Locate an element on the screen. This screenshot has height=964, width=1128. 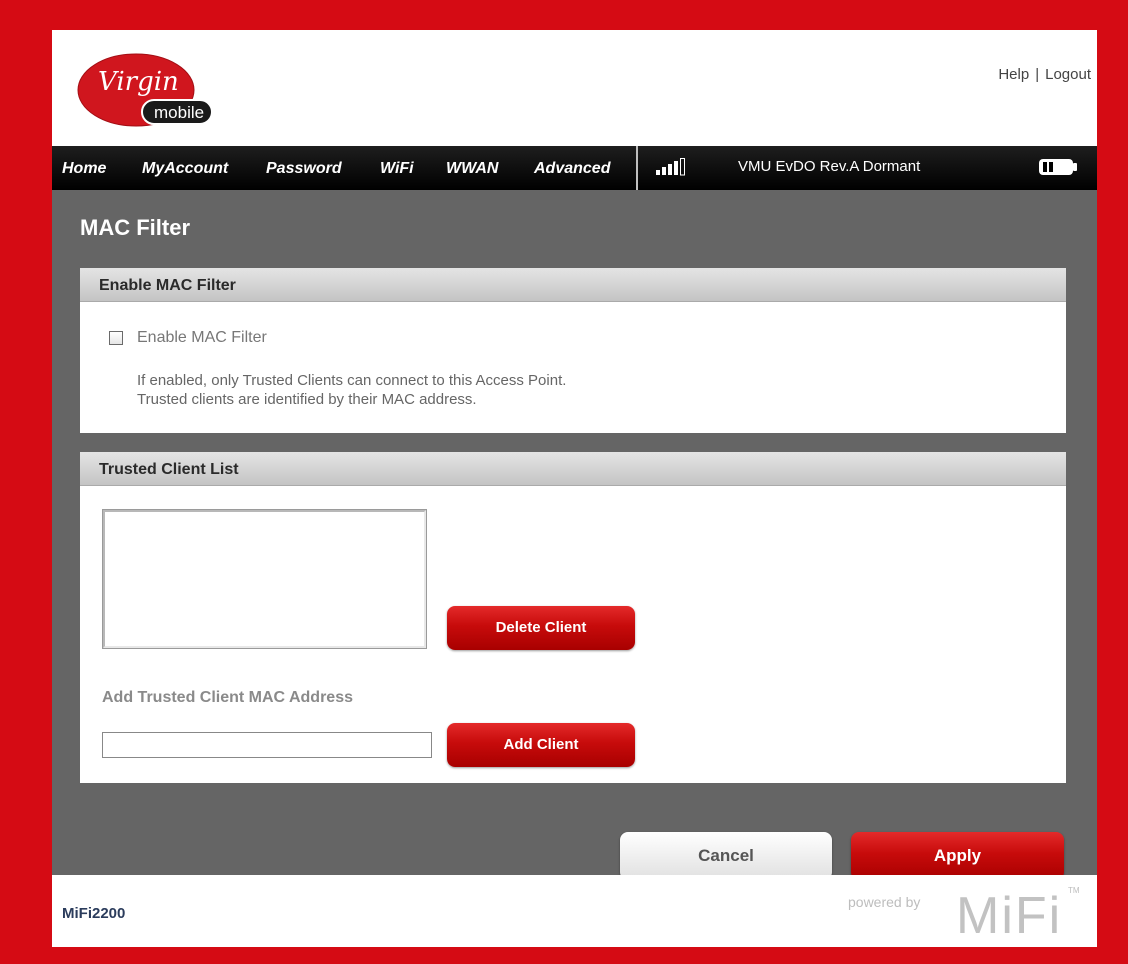
top-links: Help | Logout is located at coordinates (1044, 74).